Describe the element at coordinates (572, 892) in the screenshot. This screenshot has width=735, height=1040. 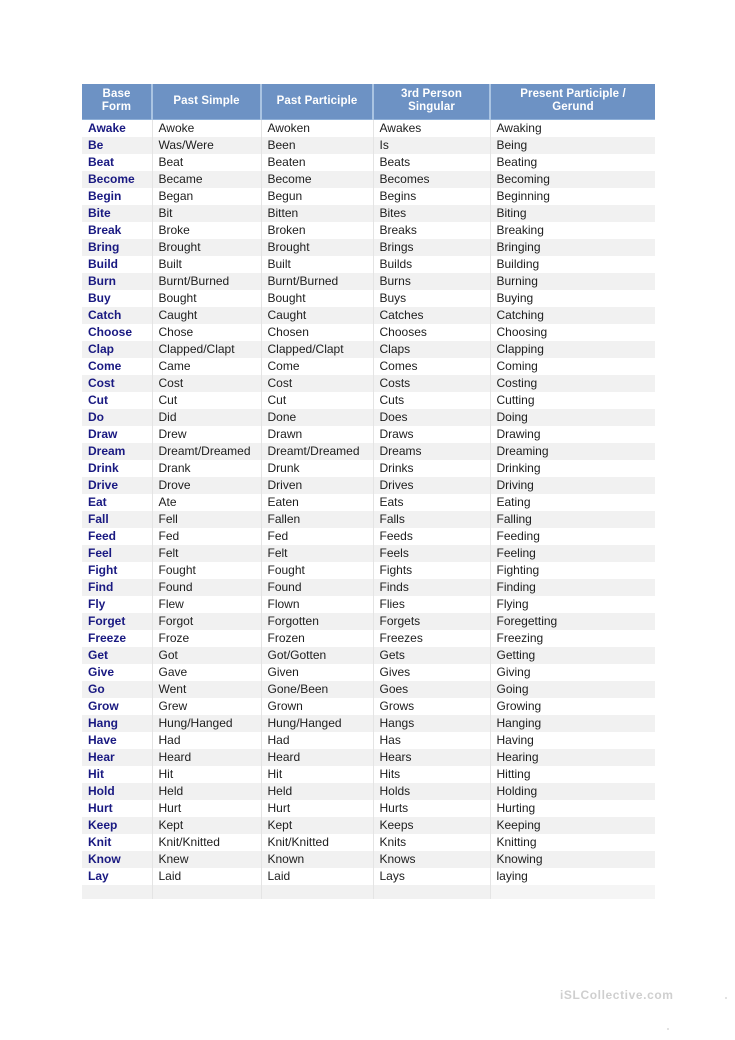
I see `cell-present-participle` at that location.